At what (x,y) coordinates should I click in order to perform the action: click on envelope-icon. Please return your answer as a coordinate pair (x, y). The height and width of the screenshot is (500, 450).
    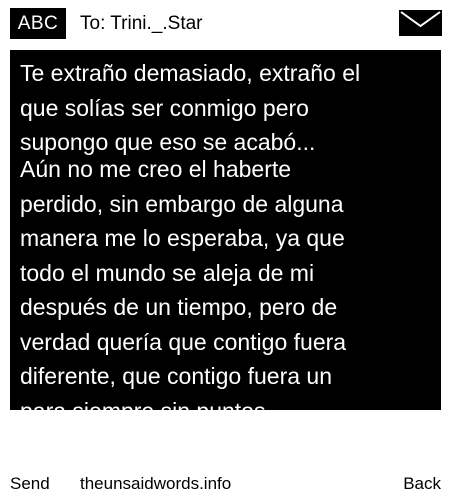
    Looking at the image, I should click on (420, 23).